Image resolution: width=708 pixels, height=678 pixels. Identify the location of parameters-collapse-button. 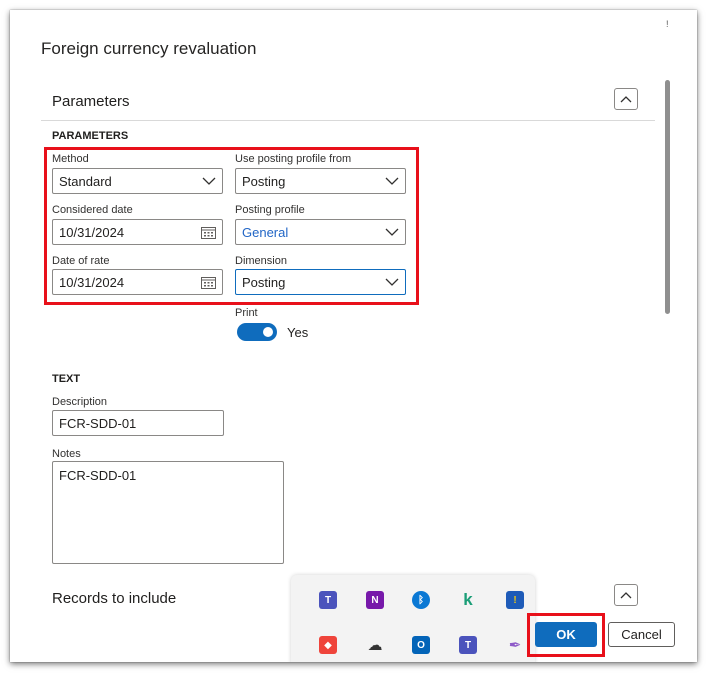
(626, 99).